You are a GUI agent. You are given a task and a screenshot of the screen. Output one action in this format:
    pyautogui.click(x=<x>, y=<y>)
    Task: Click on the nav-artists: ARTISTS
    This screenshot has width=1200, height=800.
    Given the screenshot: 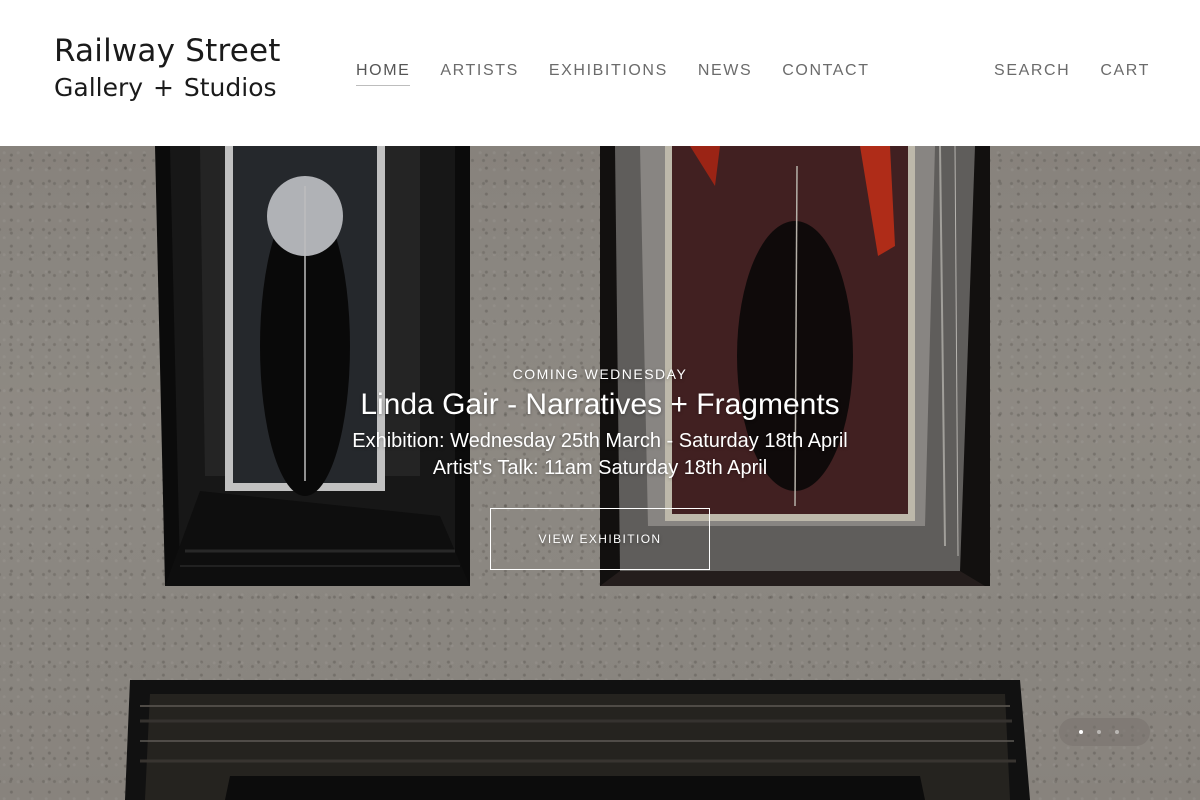 What is the action you would take?
    pyautogui.click(x=479, y=74)
    